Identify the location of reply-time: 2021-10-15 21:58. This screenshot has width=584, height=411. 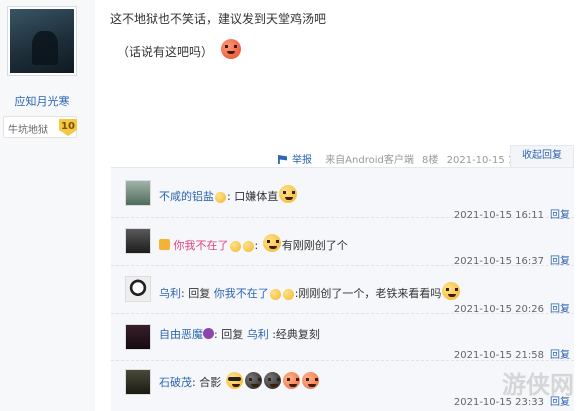
(498, 355).